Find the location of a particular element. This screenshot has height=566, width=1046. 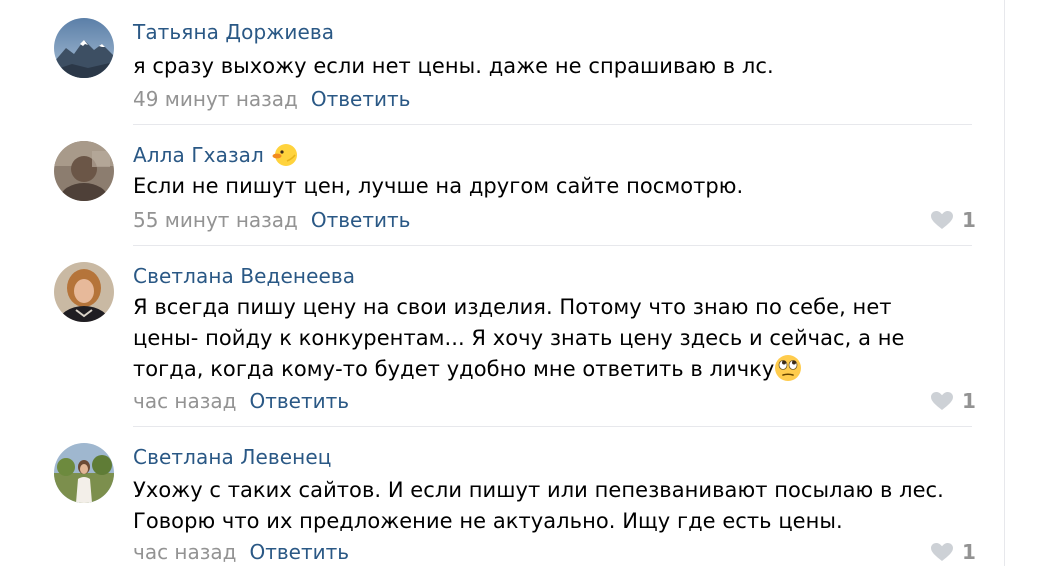

panel-border is located at coordinates (1004, 283).